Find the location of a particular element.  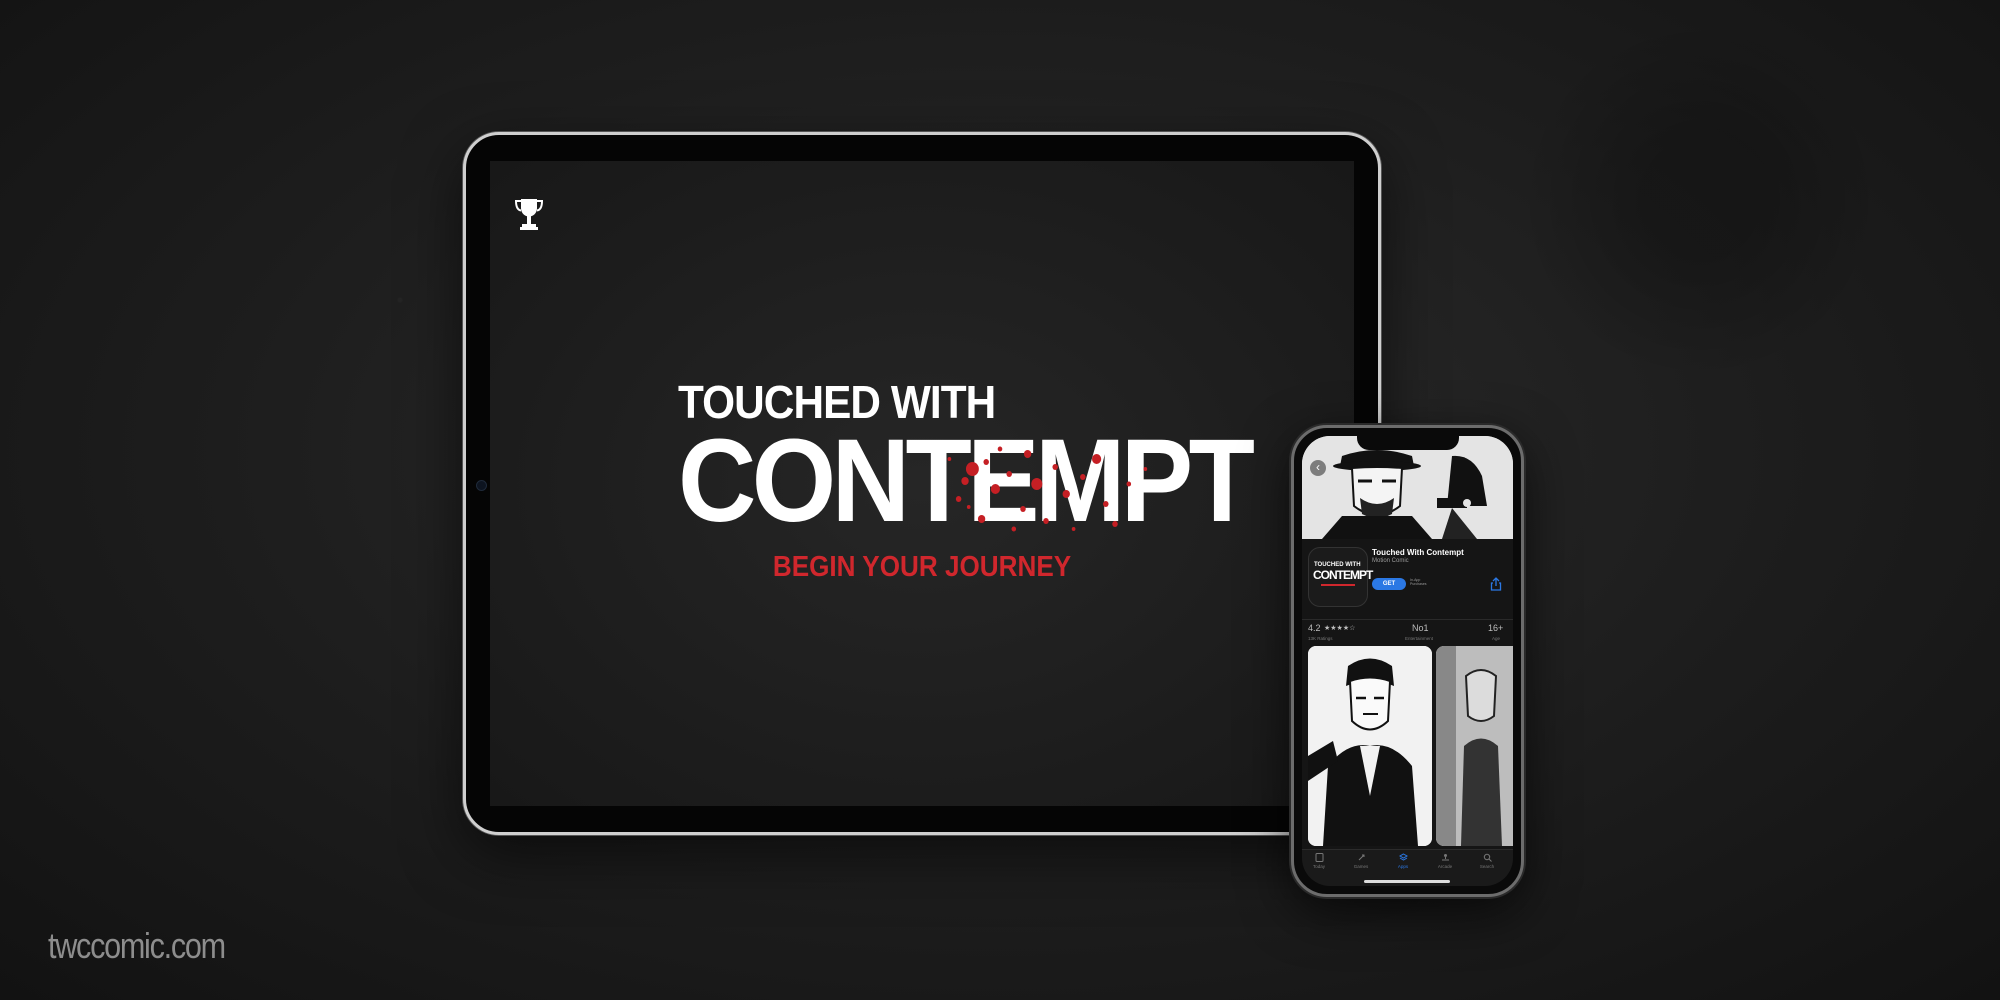

tab-arcade: Arcade is located at coordinates (1445, 861).